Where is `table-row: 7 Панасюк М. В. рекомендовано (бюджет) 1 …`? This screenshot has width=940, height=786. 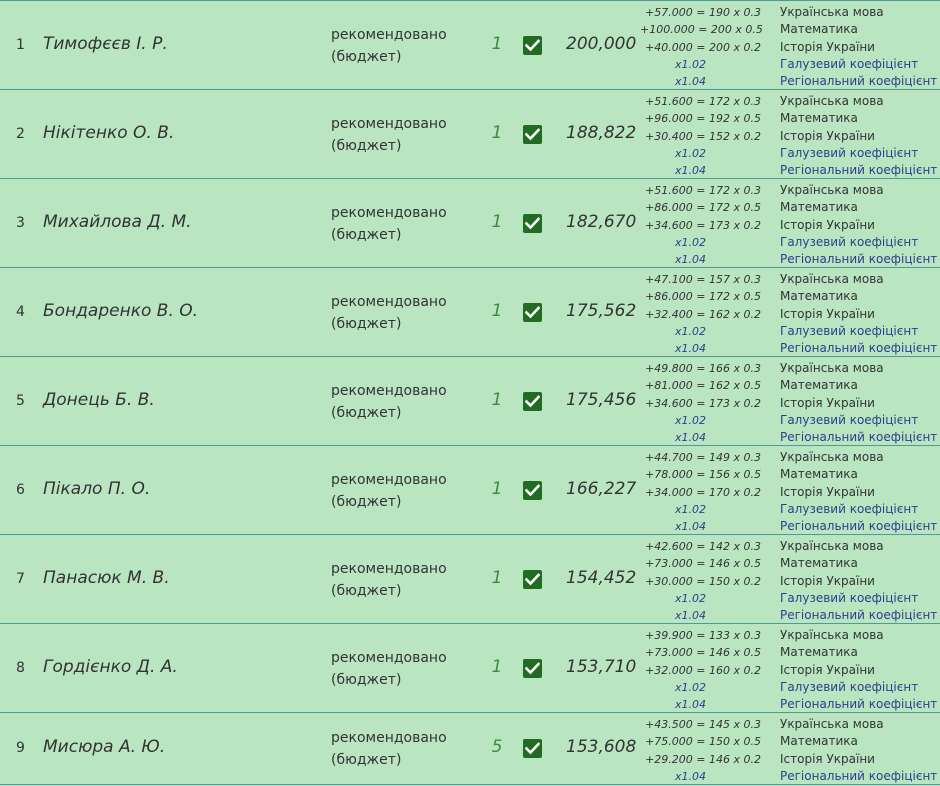 table-row: 7 Панасюк М. В. рекомендовано (бюджет) 1 … is located at coordinates (470, 579).